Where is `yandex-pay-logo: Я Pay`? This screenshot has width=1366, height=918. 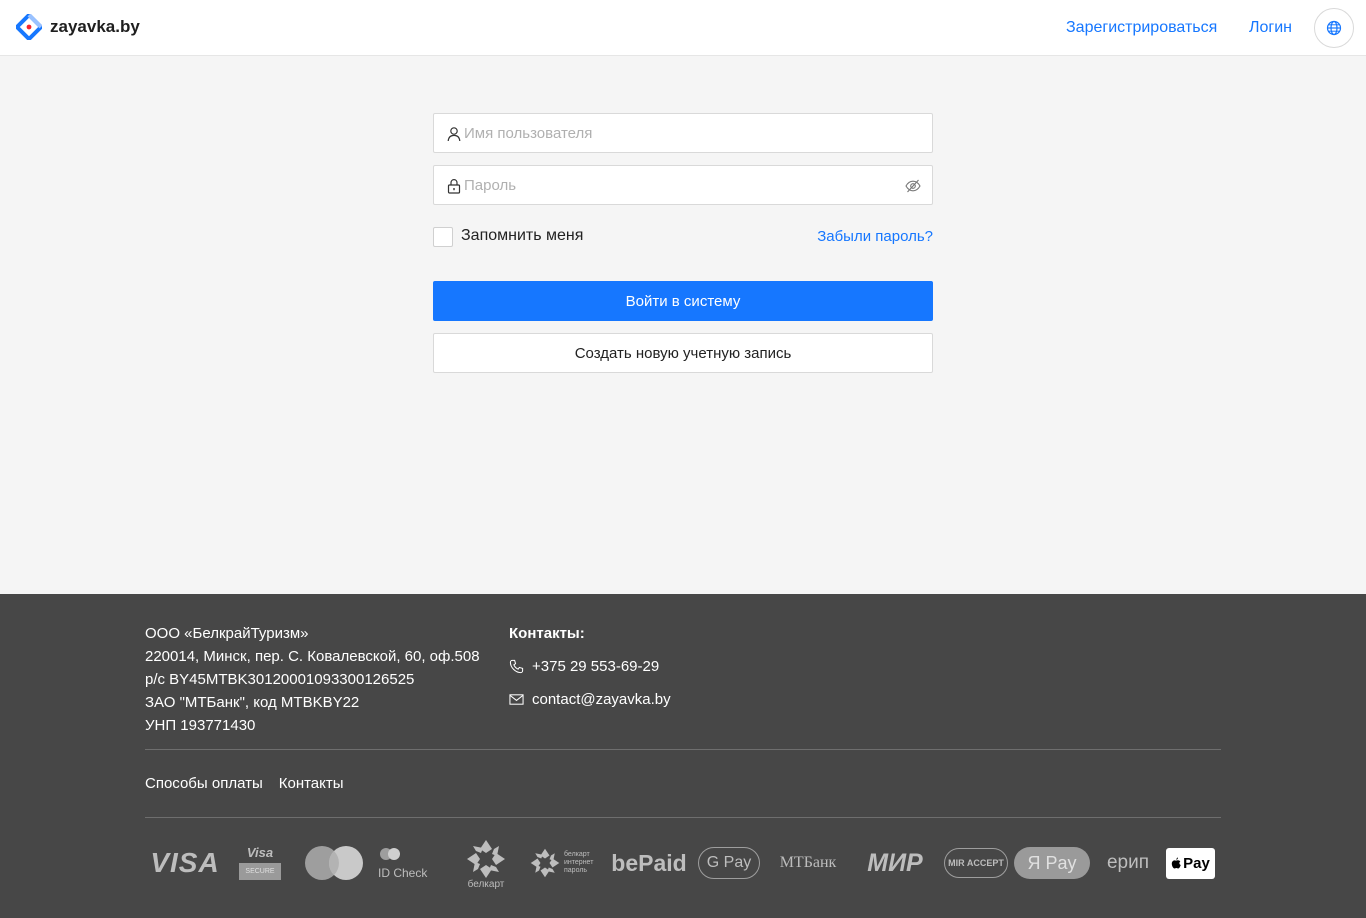
yandex-pay-logo: Я Pay is located at coordinates (1052, 863).